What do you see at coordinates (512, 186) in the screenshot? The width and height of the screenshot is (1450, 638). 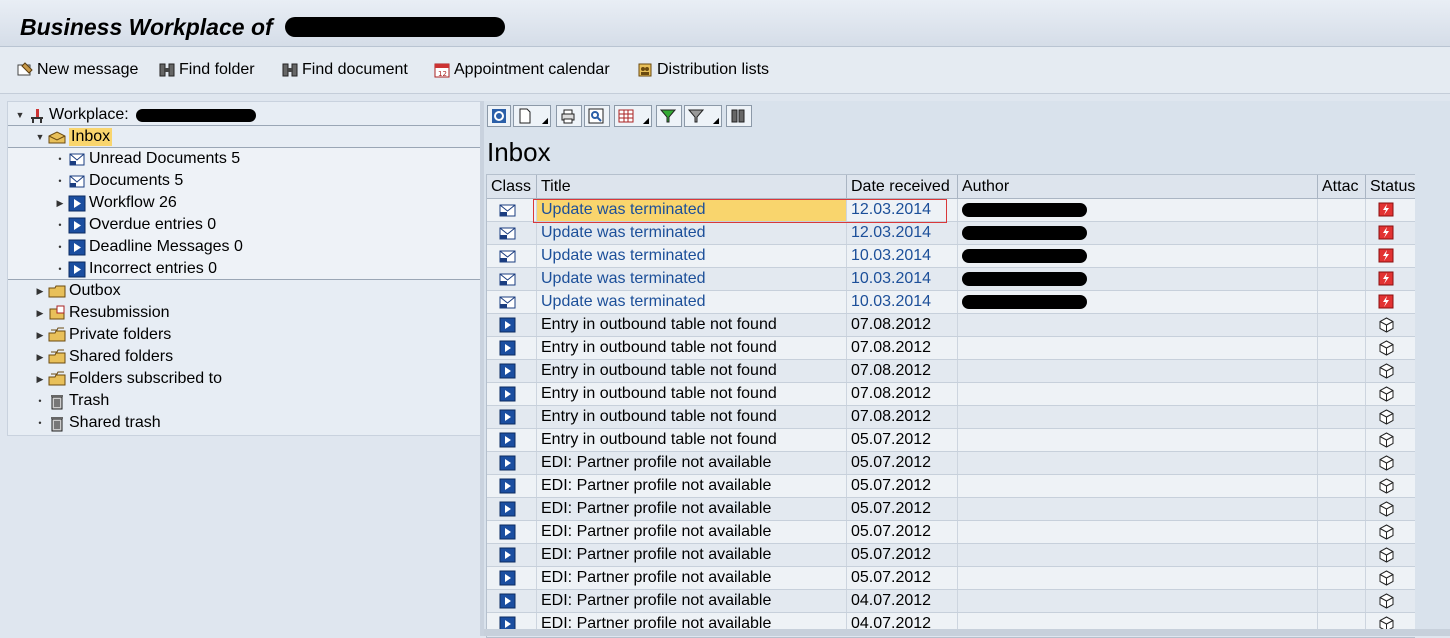 I see `column-class: Class` at bounding box center [512, 186].